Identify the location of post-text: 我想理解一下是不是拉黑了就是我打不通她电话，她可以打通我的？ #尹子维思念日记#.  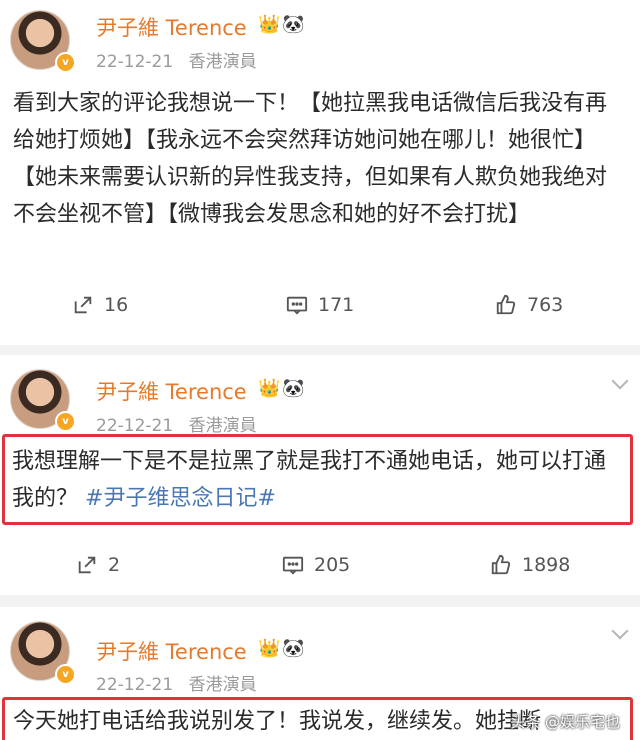
(318, 480).